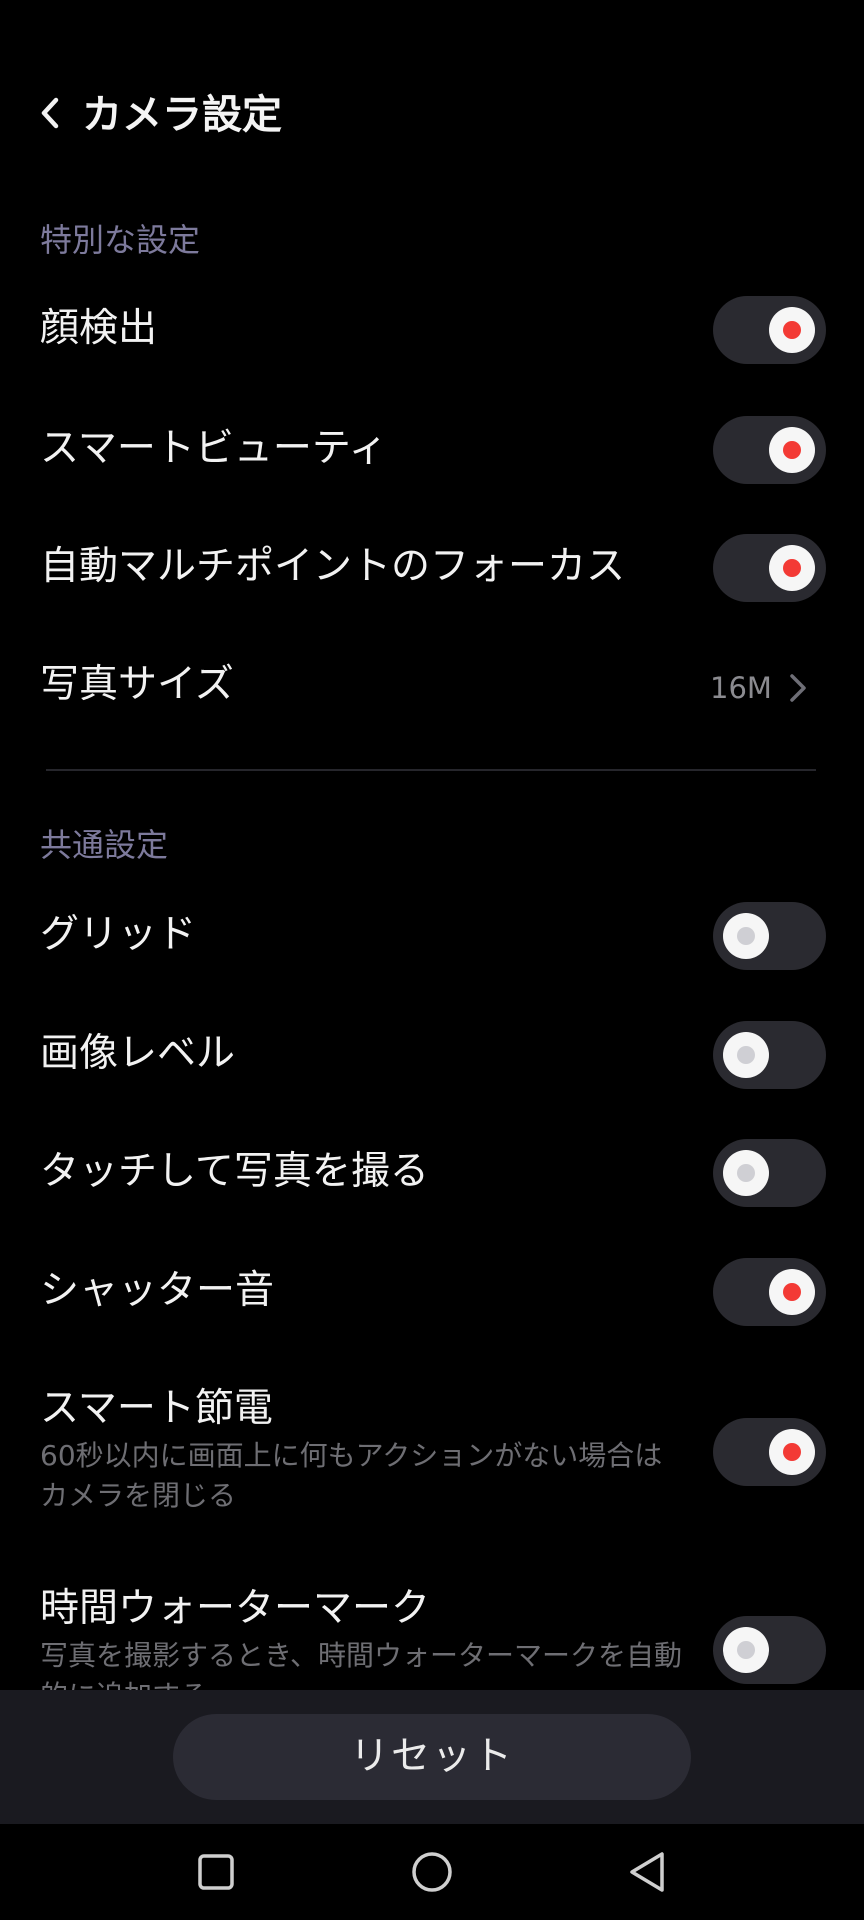 This screenshot has height=1920, width=864. I want to click on page-title: カメラ設定, so click(182, 115).